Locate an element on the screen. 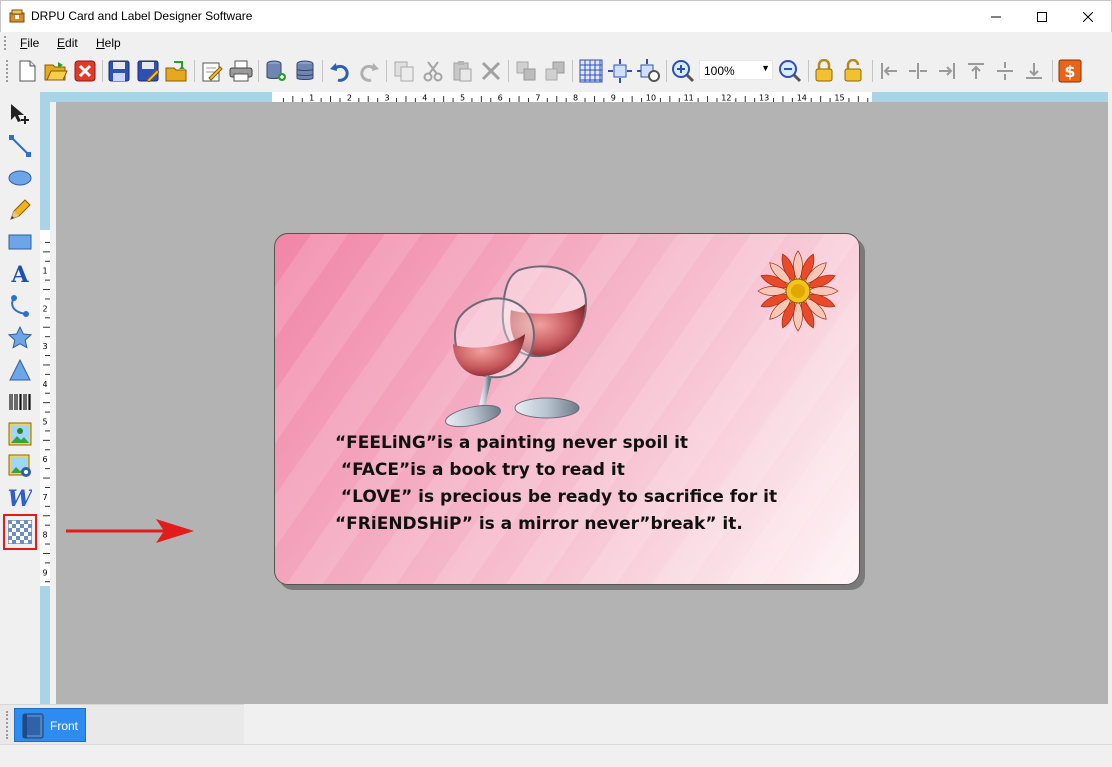  price-icon: $ is located at coordinates (1070, 71).